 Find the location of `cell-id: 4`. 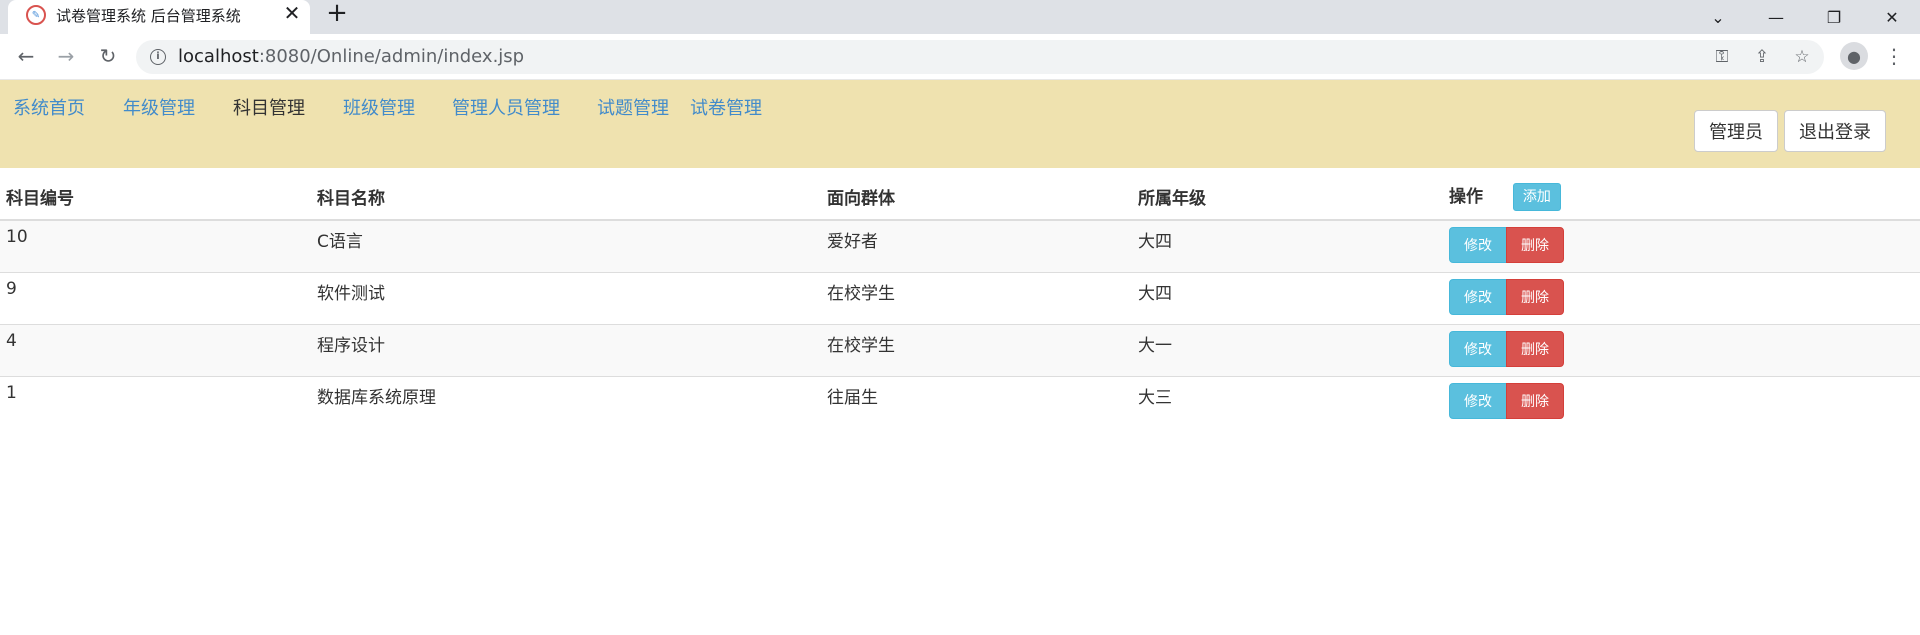

cell-id: 4 is located at coordinates (155, 349).